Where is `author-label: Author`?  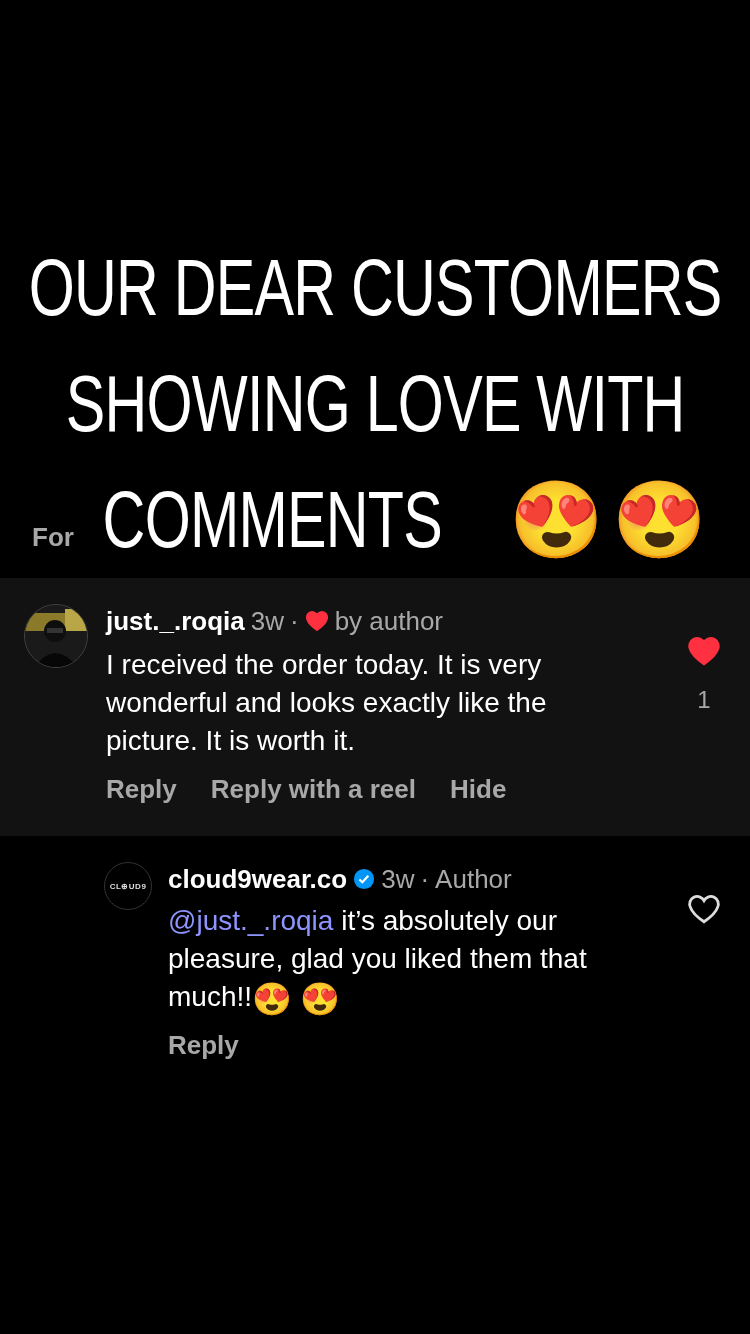
author-label: Author is located at coordinates (473, 879).